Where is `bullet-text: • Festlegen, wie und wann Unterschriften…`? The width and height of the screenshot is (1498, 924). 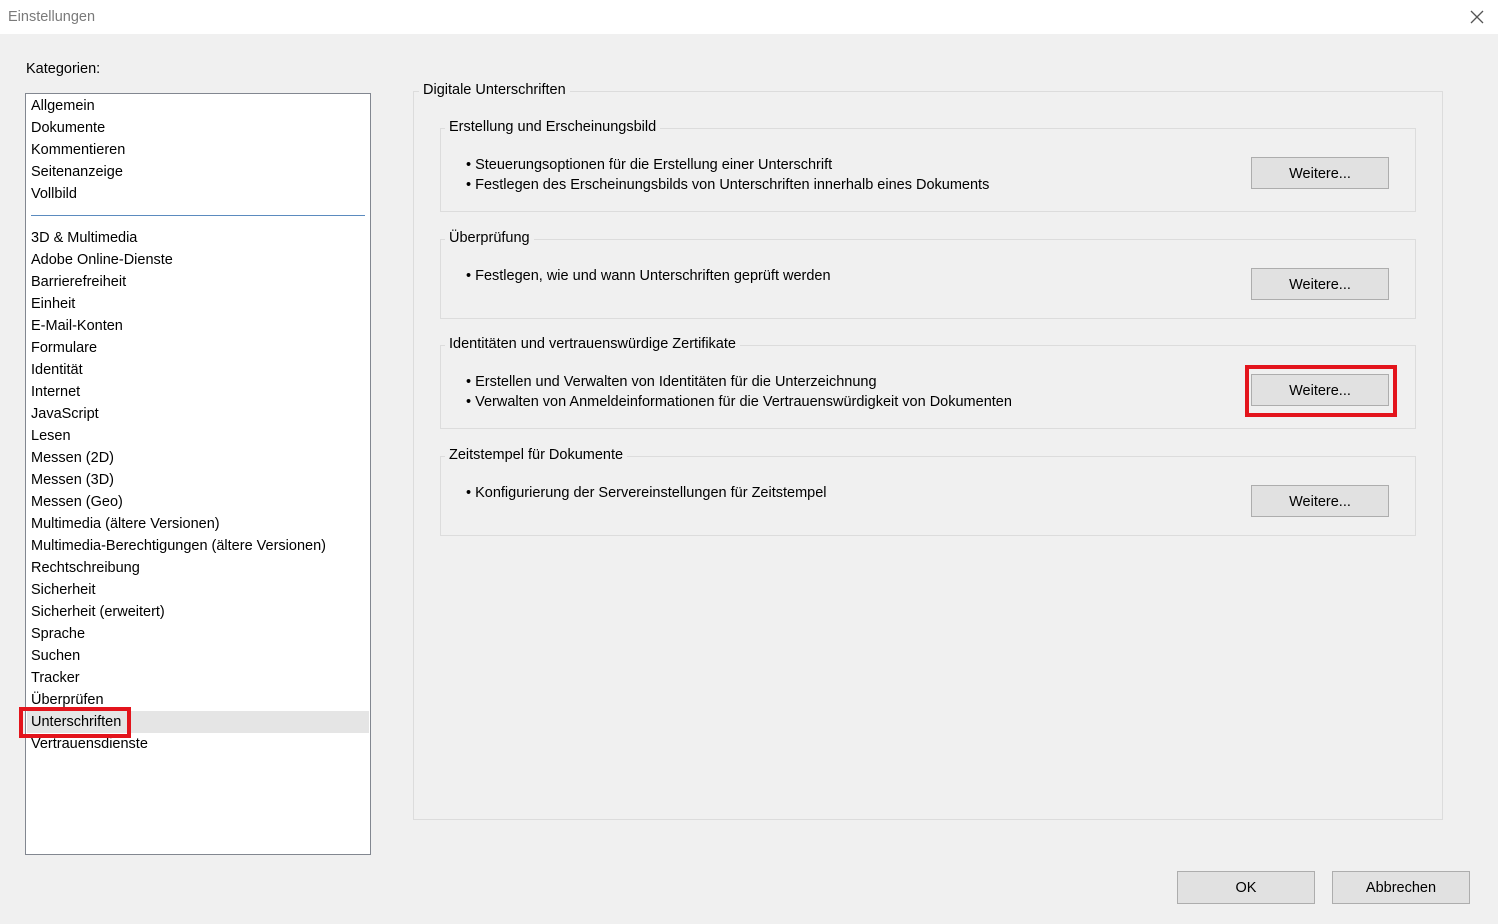 bullet-text: • Festlegen, wie und wann Unterschriften… is located at coordinates (648, 276).